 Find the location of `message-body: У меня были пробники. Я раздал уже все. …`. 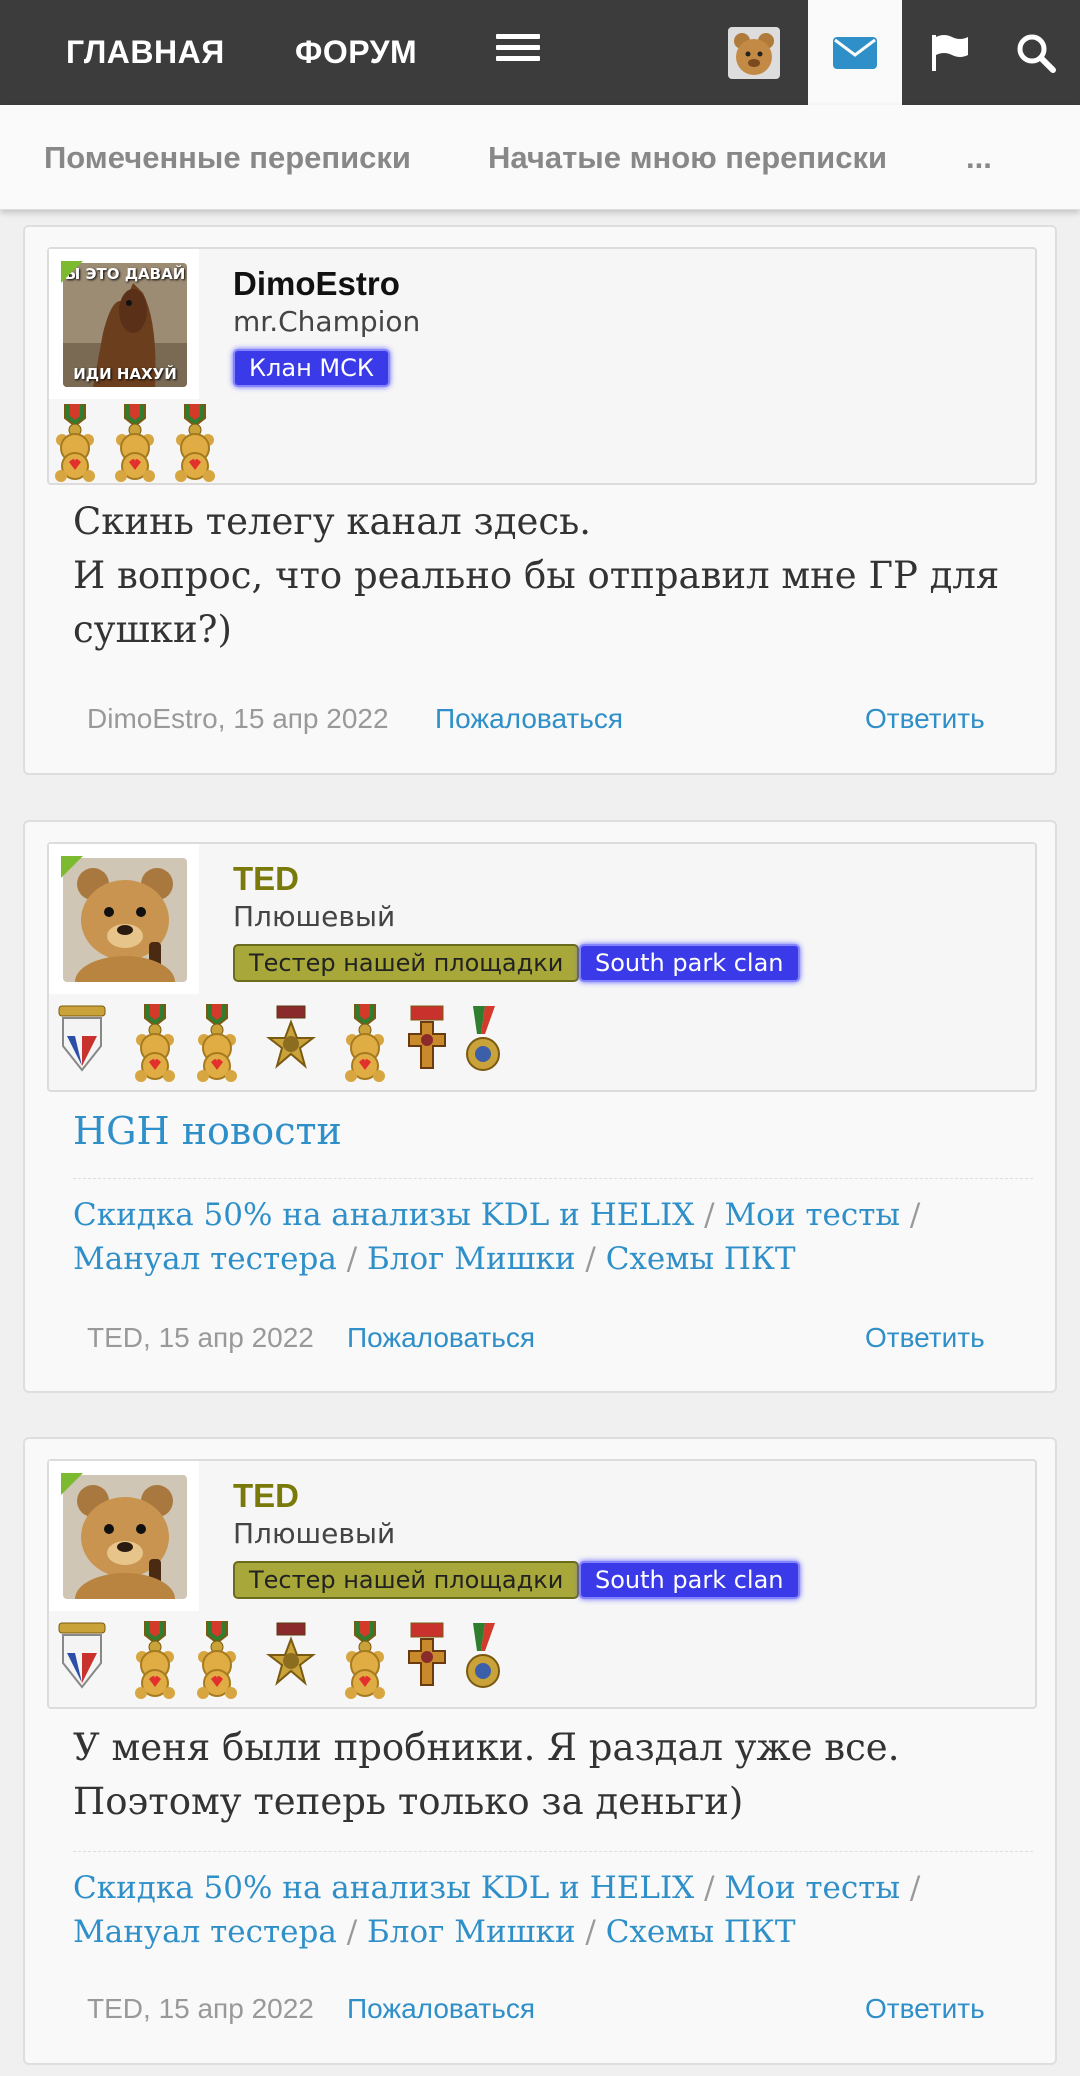

message-body: У меня были пробники. Я раздал уже все. … is located at coordinates (486, 1774).